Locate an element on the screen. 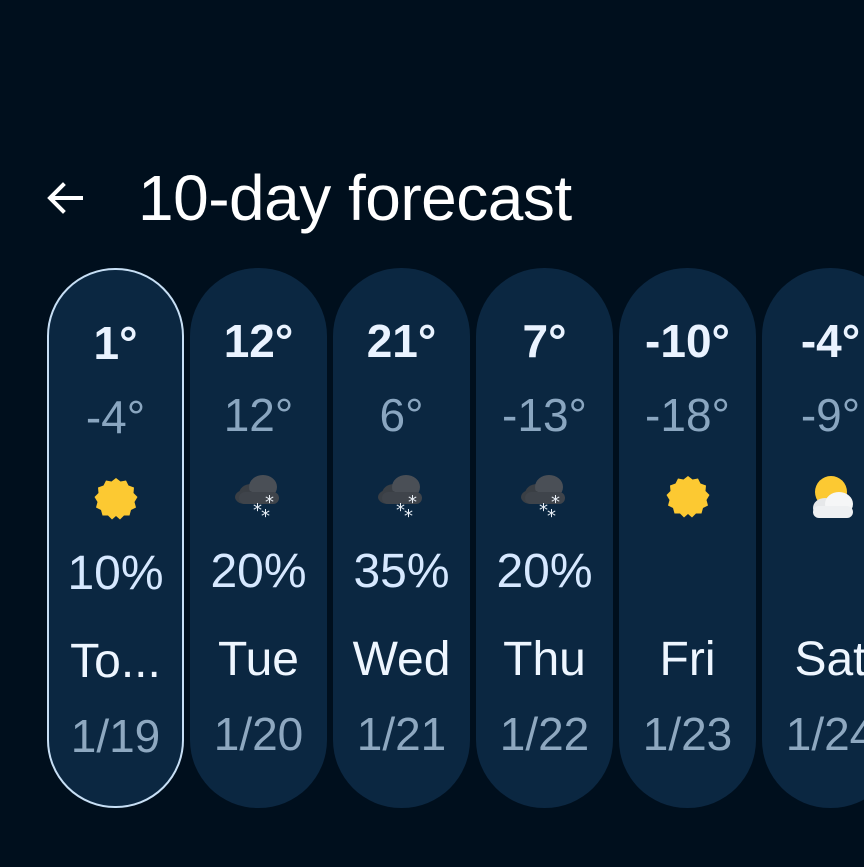  date-label: 1/24 is located at coordinates (824, 734).